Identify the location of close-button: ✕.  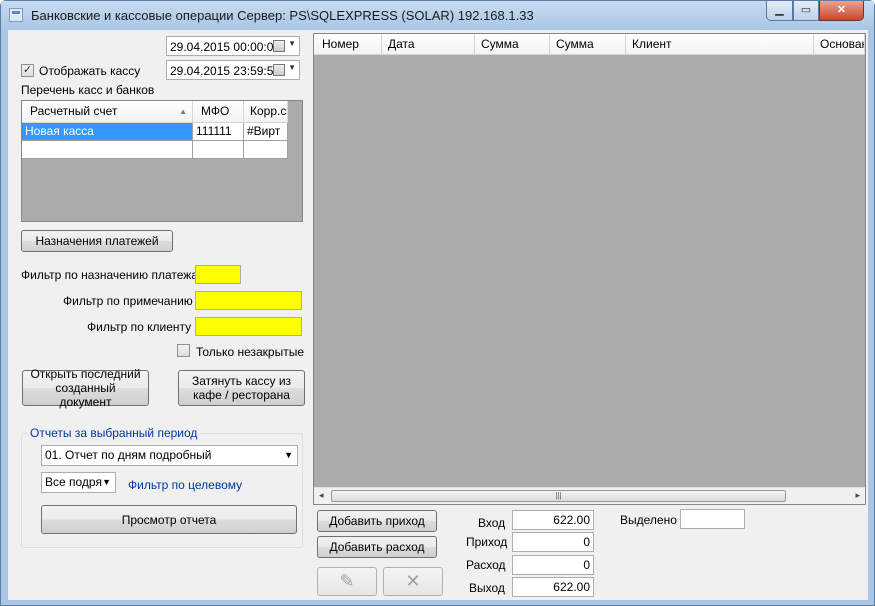
(841, 11).